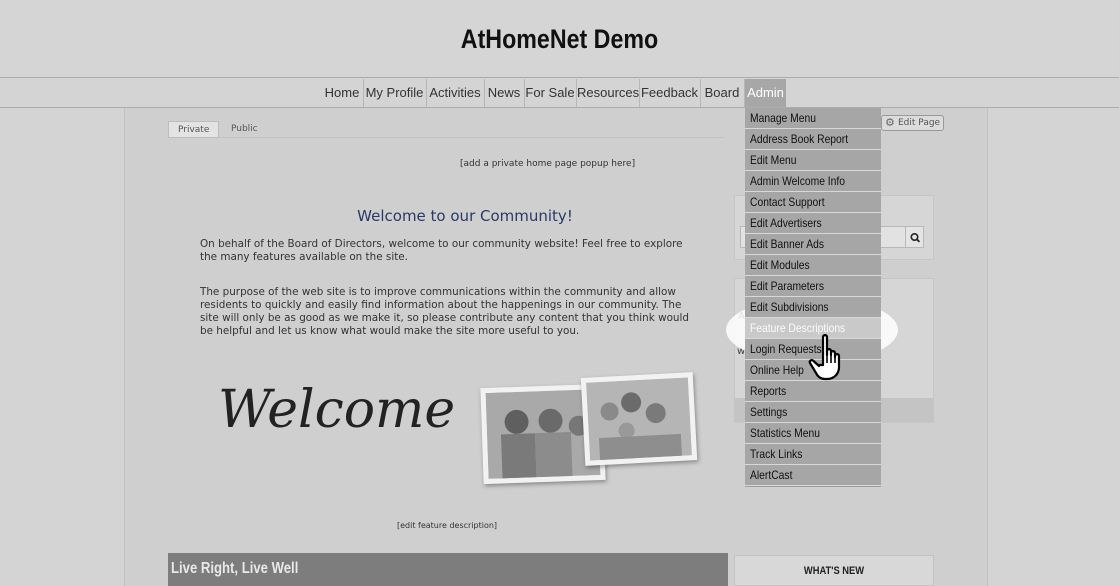 The image size is (1119, 586). I want to click on menu-item-edit-subdivisions: Edit Subdivisions, so click(813, 307).